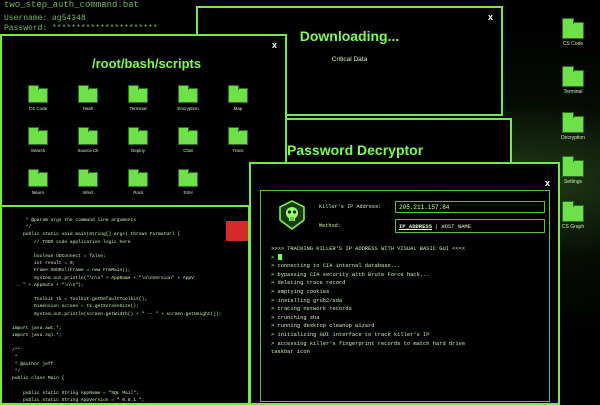 This screenshot has width=600, height=405. I want to click on folder-item: Terminal, so click(138, 98).